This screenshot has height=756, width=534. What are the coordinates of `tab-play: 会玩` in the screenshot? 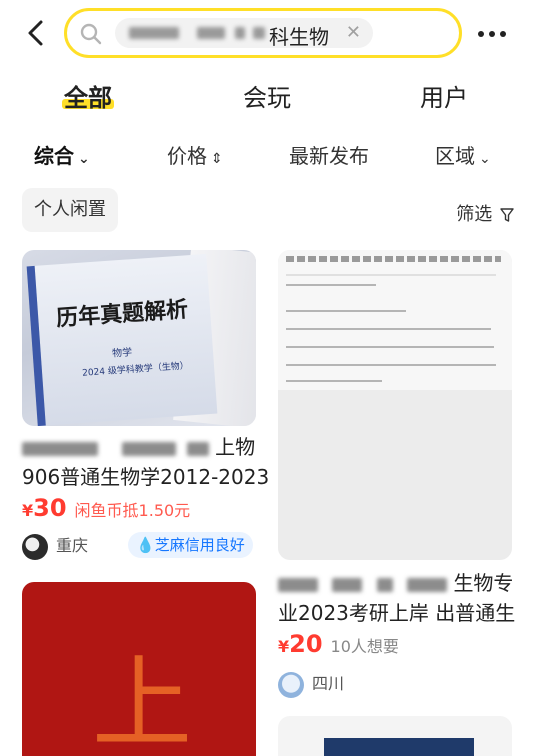 It's located at (267, 95).